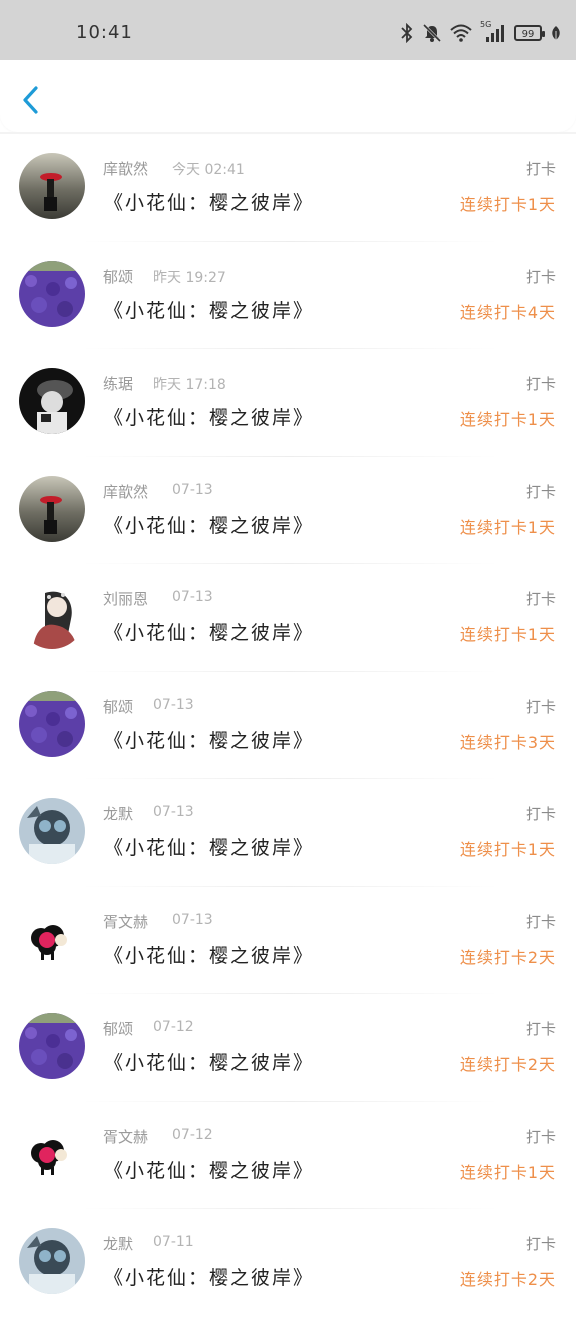 Image resolution: width=576 pixels, height=1317 pixels. What do you see at coordinates (432, 33) in the screenshot?
I see `mute-bell-icon` at bounding box center [432, 33].